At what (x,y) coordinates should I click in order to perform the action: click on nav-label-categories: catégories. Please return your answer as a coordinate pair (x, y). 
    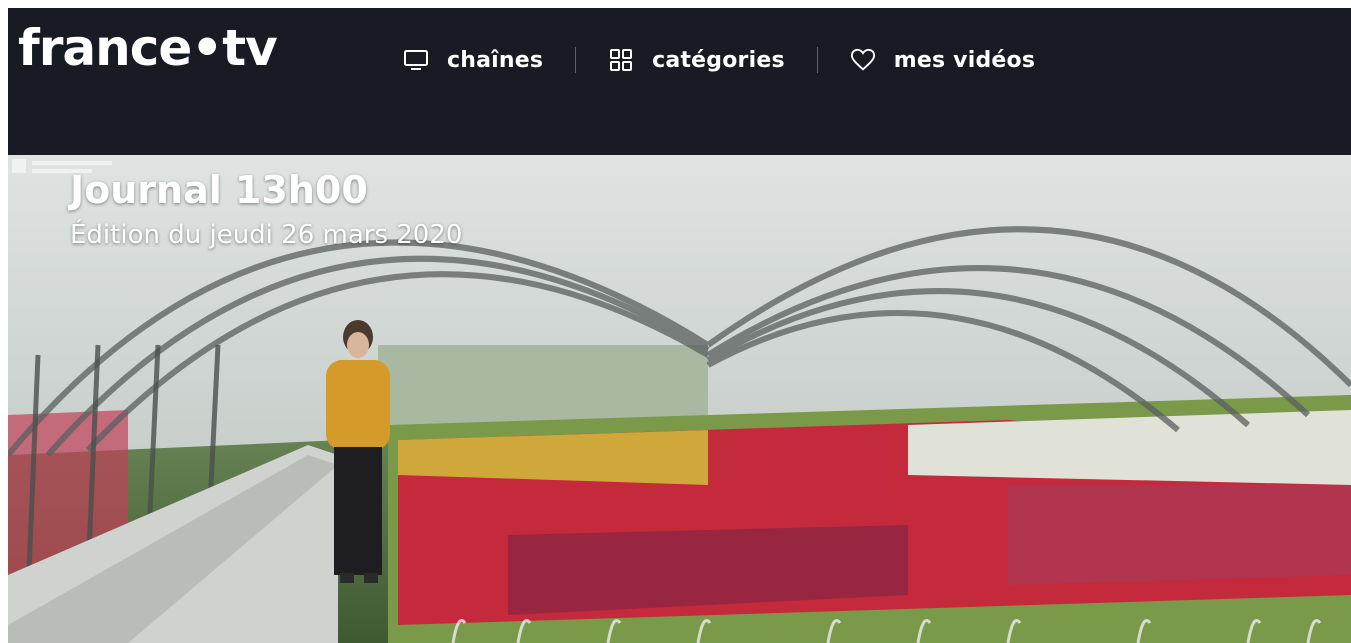
    Looking at the image, I should click on (718, 60).